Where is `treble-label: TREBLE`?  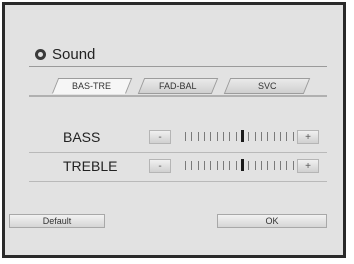 treble-label: TREBLE is located at coordinates (90, 166).